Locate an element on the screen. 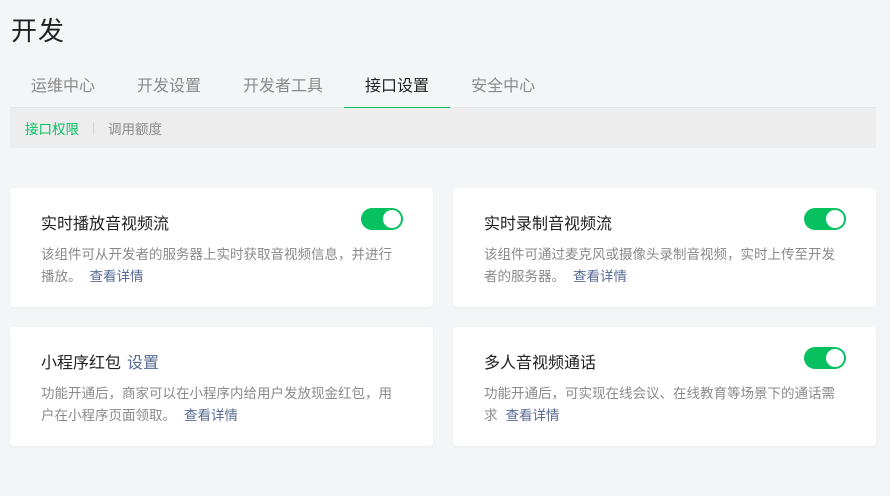 This screenshot has width=890, height=496. card-title: 小程序红包 is located at coordinates (81, 362).